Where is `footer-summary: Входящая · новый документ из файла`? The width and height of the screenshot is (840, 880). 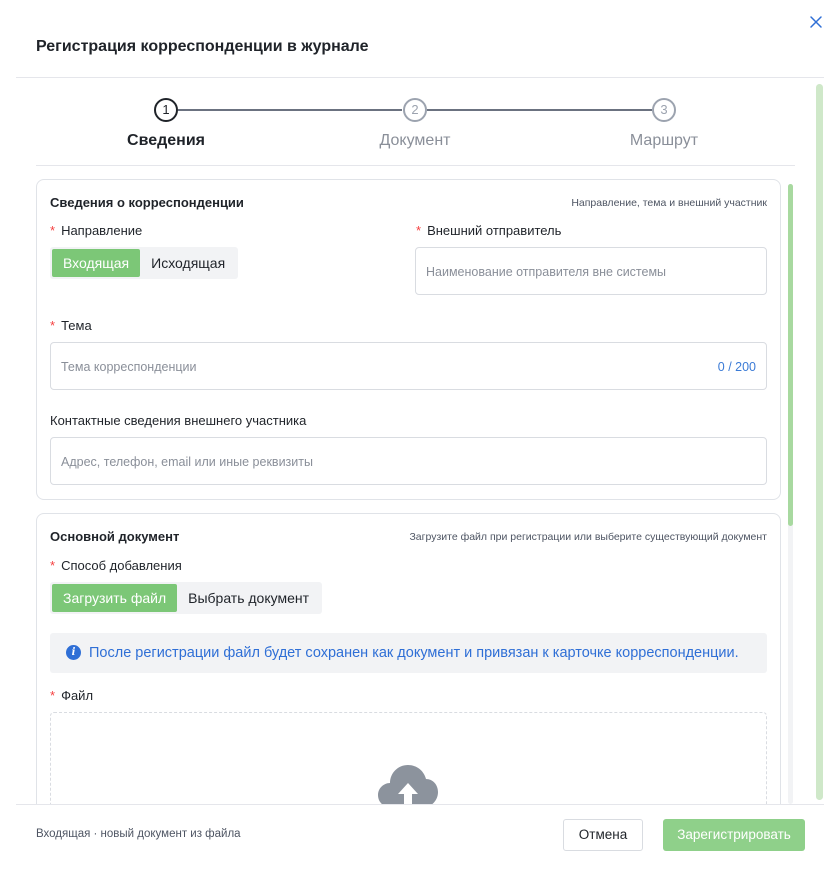
footer-summary: Входящая · новый документ из файла is located at coordinates (138, 834).